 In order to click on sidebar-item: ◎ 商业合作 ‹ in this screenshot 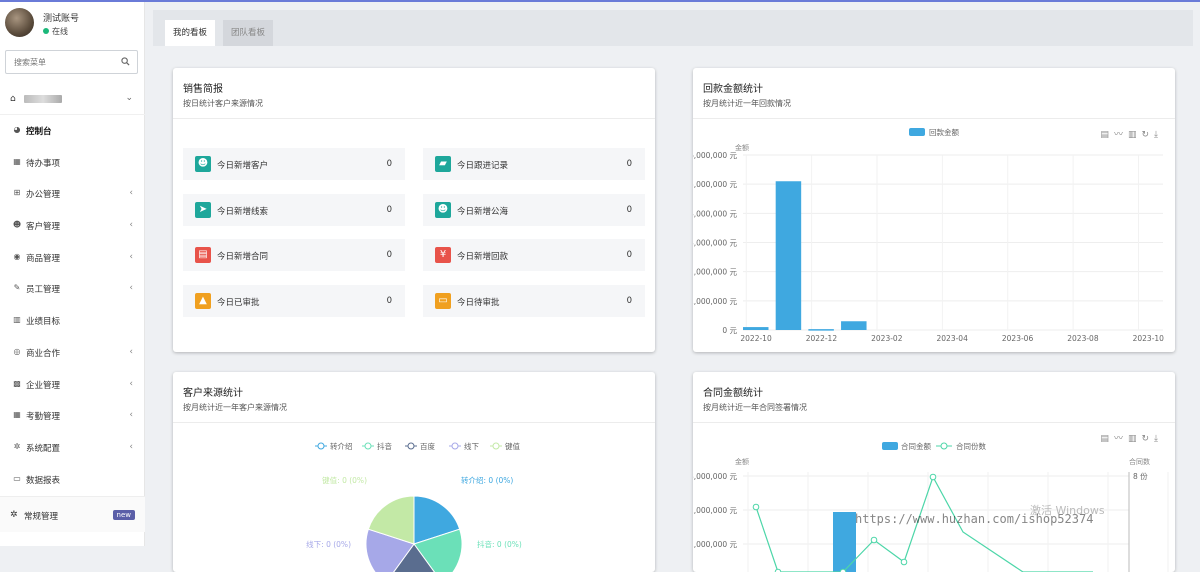, I will do `click(72, 353)`.